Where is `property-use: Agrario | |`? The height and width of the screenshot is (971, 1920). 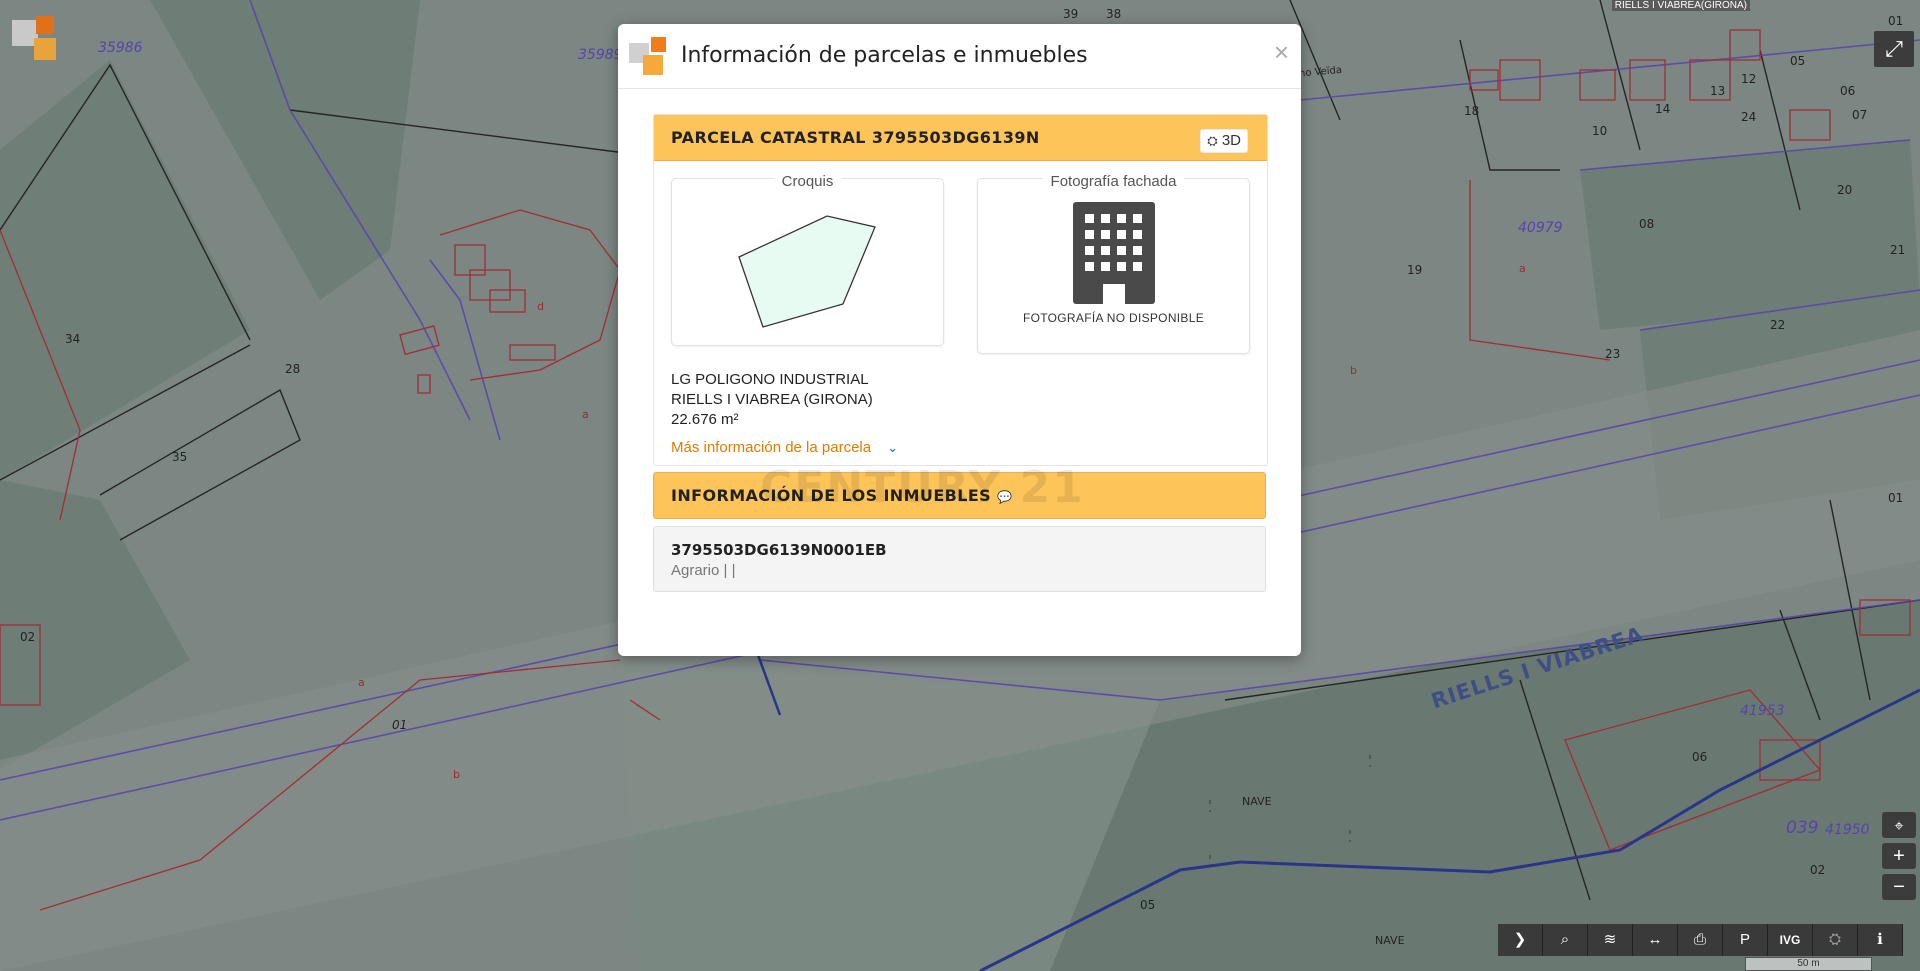
property-use: Agrario | | is located at coordinates (703, 570).